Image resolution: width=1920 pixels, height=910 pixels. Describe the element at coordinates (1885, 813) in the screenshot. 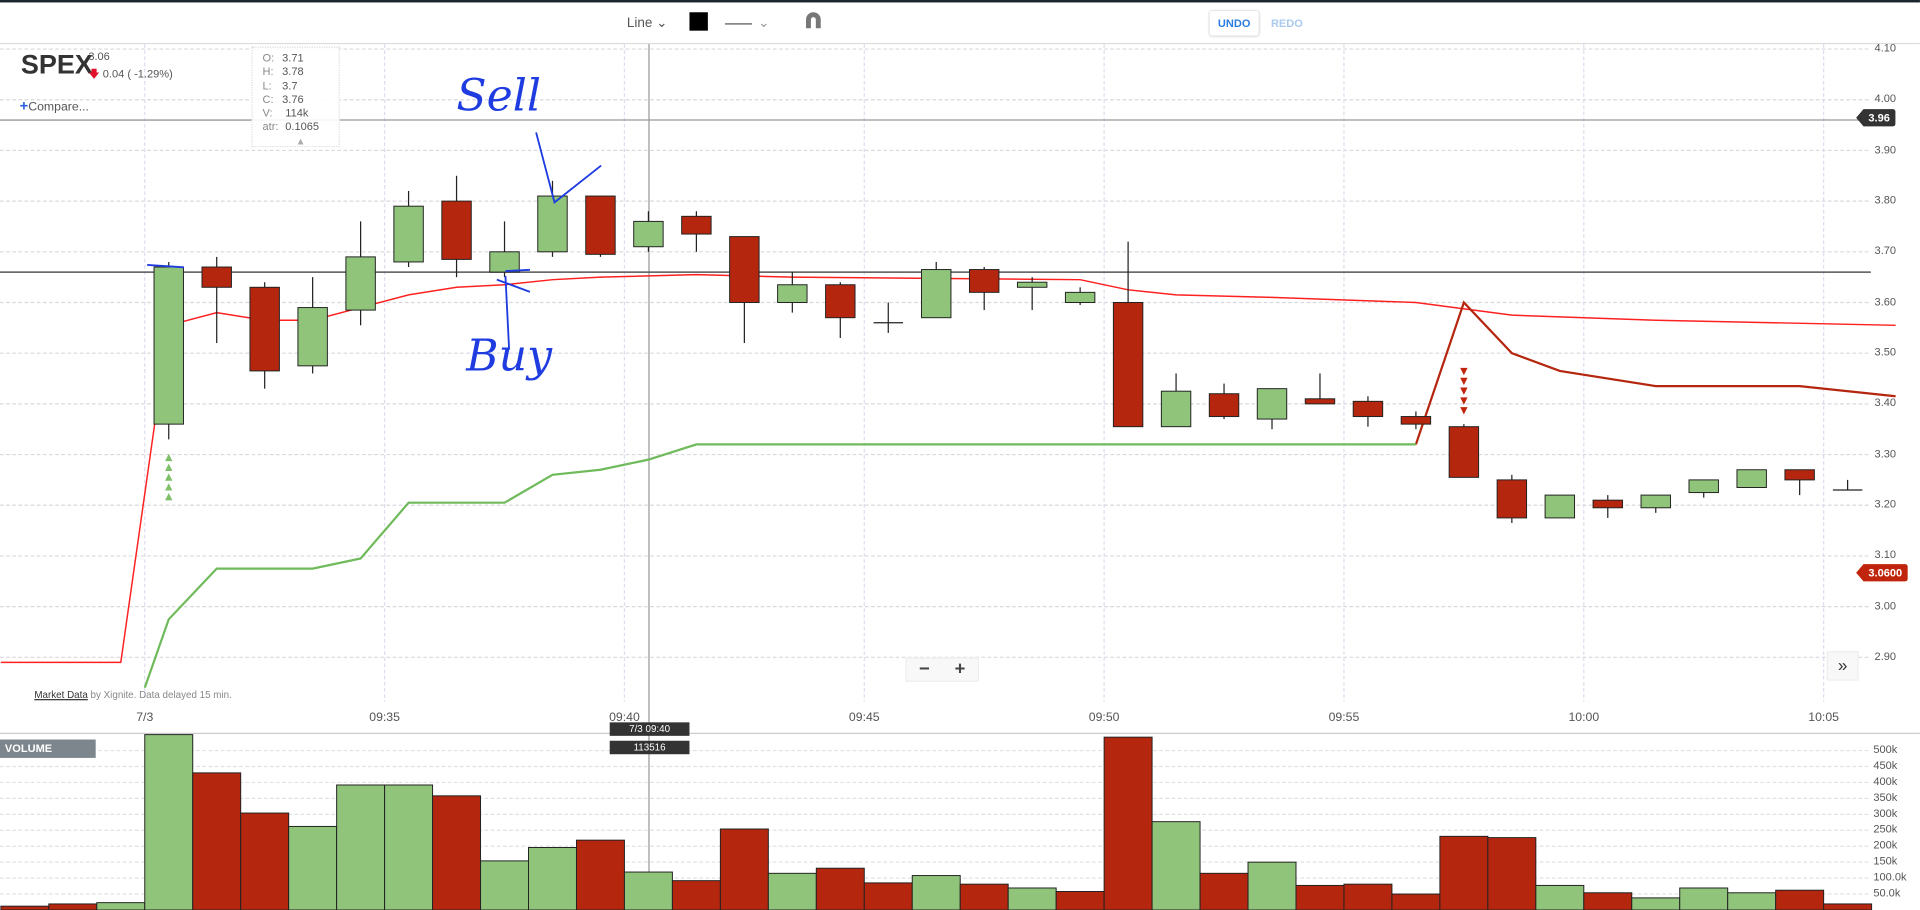

I see `volume-axis-label: 300k` at that location.